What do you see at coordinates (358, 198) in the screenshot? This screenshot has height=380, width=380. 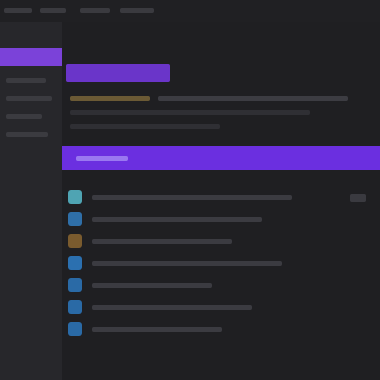 I see `scroll-button` at bounding box center [358, 198].